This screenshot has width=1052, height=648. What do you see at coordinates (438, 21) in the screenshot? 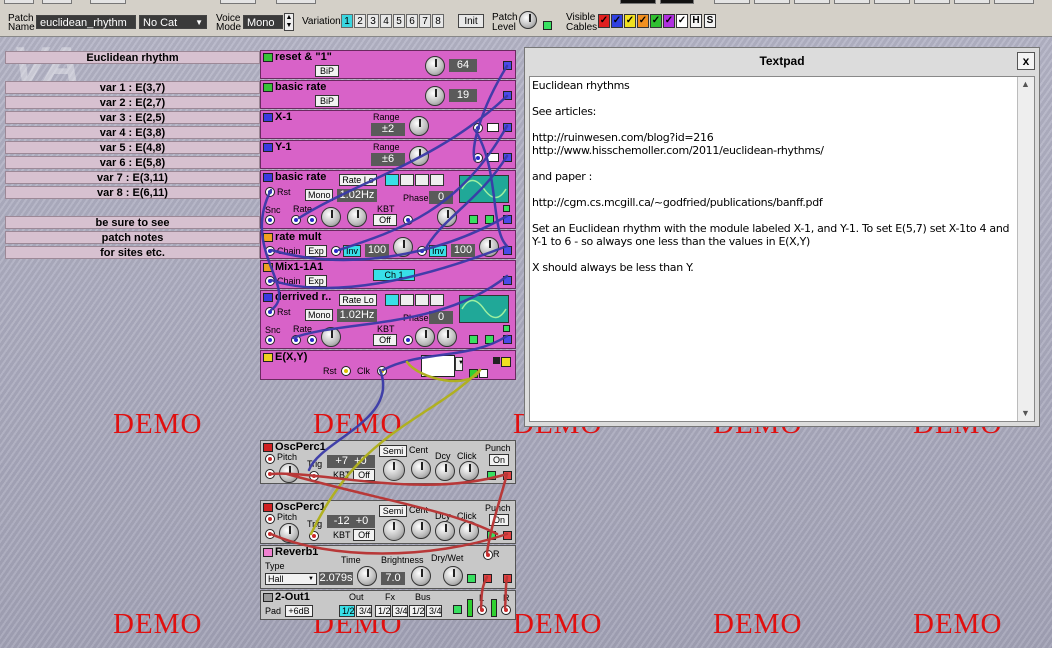
I see `variation-button-8: 8` at bounding box center [438, 21].